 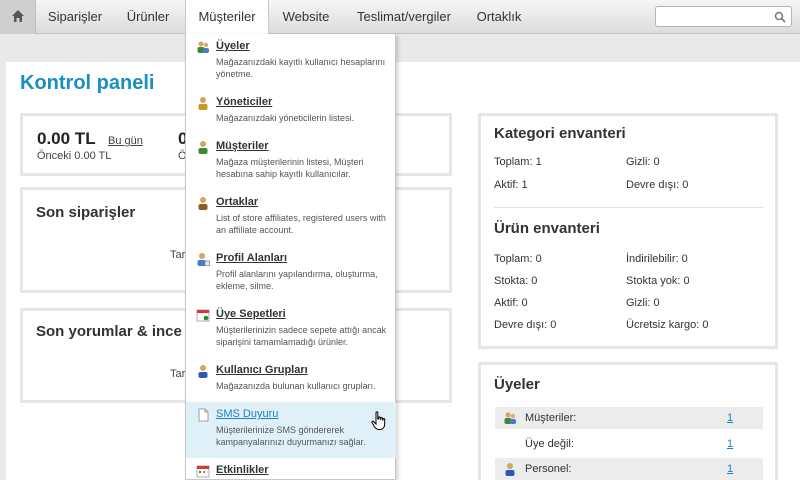 What do you see at coordinates (548, 469) in the screenshot?
I see `members-row-label: Personel:` at bounding box center [548, 469].